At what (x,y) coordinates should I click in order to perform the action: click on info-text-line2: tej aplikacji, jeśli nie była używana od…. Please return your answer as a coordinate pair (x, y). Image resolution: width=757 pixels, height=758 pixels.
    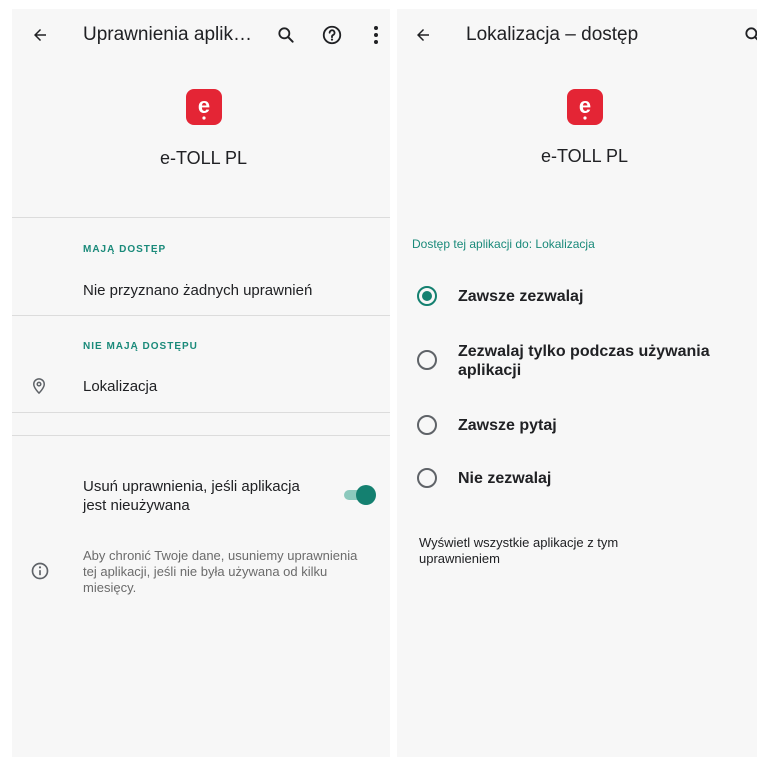
    Looking at the image, I should click on (205, 571).